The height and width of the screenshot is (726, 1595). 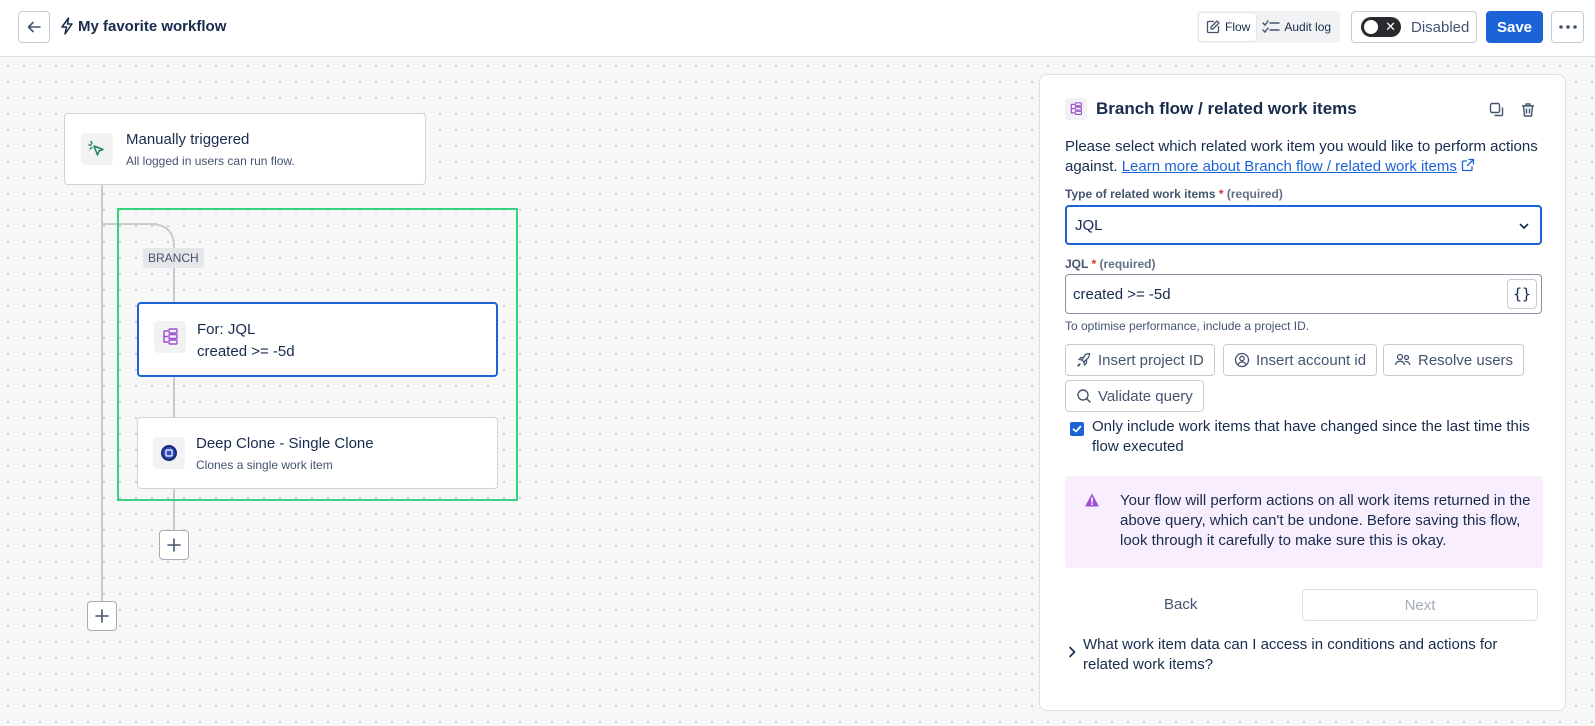 What do you see at coordinates (1381, 27) in the screenshot?
I see `enable-toggle: ✕` at bounding box center [1381, 27].